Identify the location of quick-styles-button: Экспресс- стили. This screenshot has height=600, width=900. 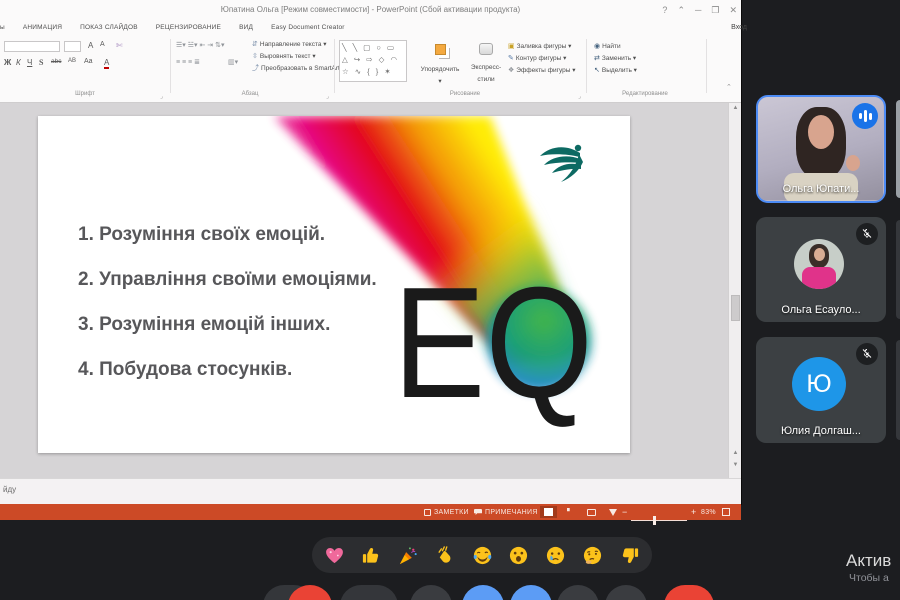
(486, 64).